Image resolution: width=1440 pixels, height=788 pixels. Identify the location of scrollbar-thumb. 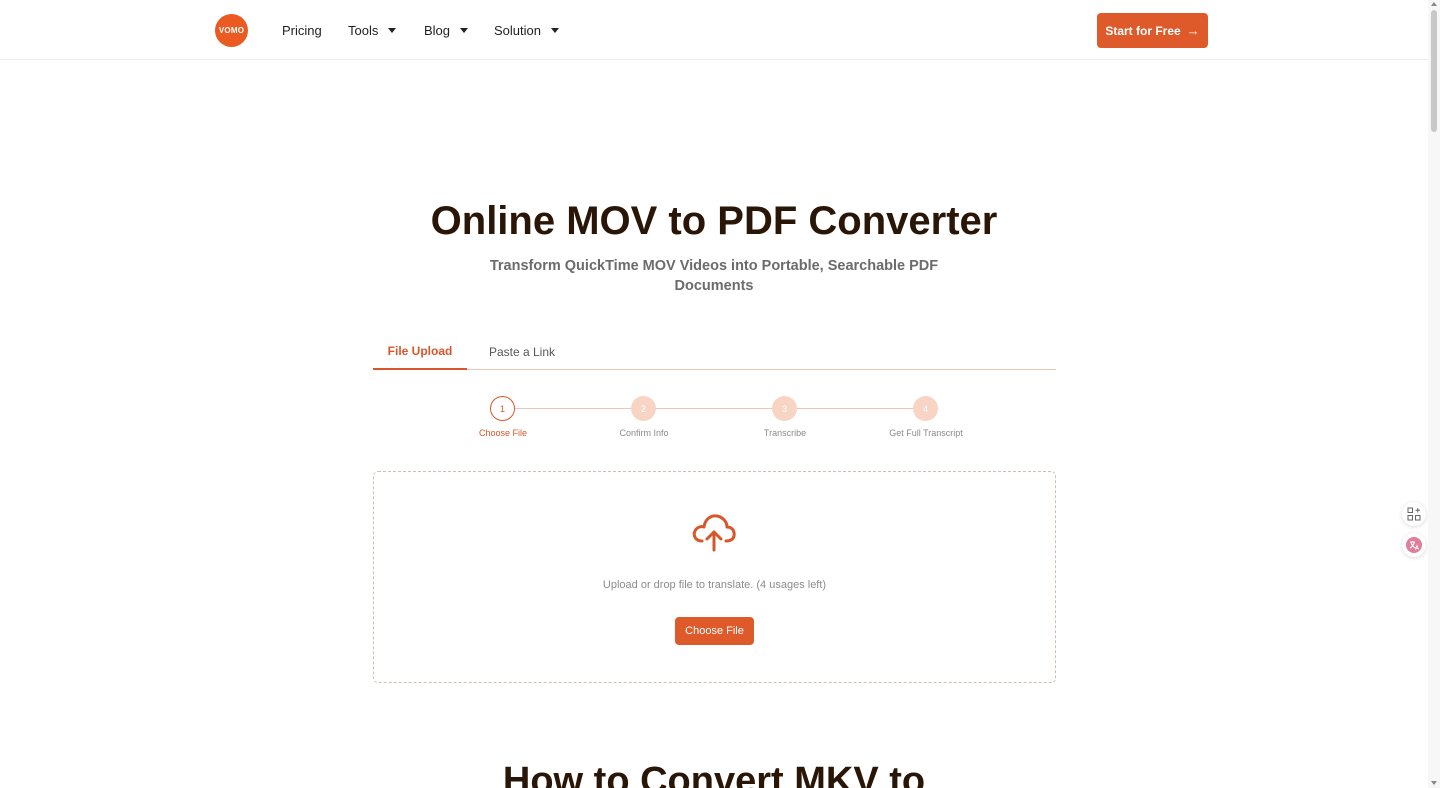
(1434, 71).